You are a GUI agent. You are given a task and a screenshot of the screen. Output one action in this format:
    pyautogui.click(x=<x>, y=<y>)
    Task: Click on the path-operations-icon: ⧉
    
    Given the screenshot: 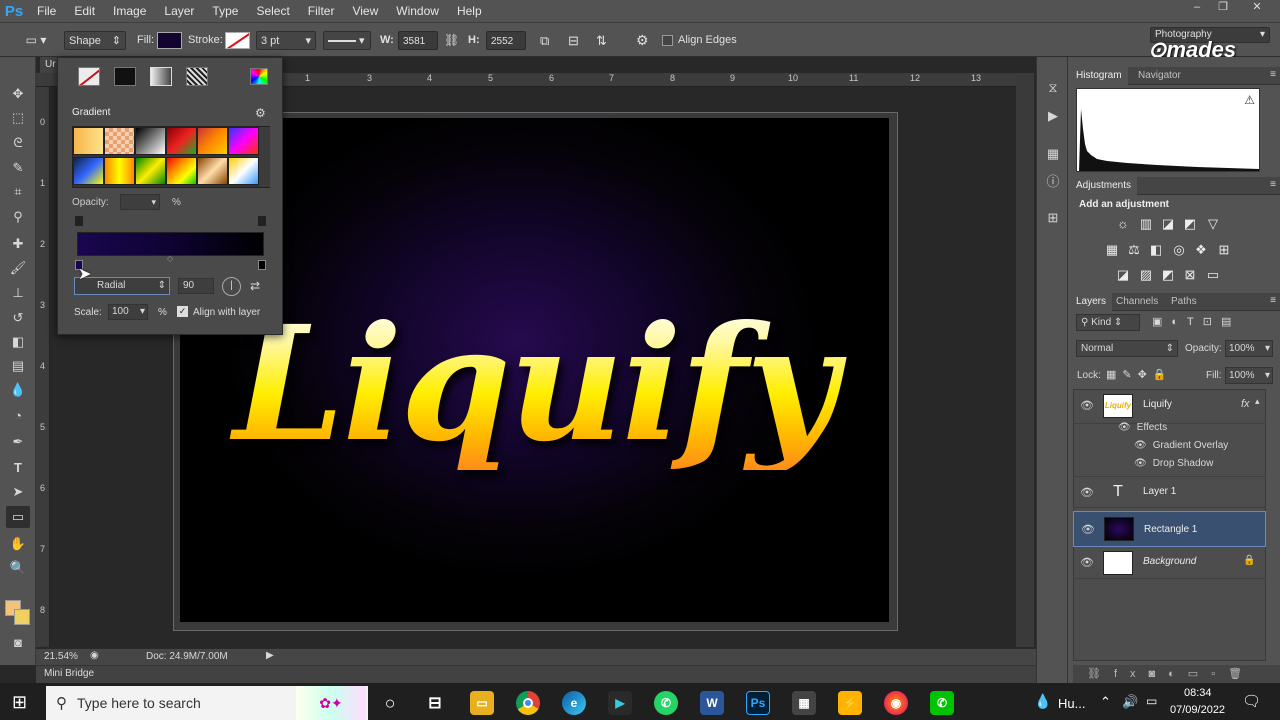 What is the action you would take?
    pyautogui.click(x=544, y=40)
    